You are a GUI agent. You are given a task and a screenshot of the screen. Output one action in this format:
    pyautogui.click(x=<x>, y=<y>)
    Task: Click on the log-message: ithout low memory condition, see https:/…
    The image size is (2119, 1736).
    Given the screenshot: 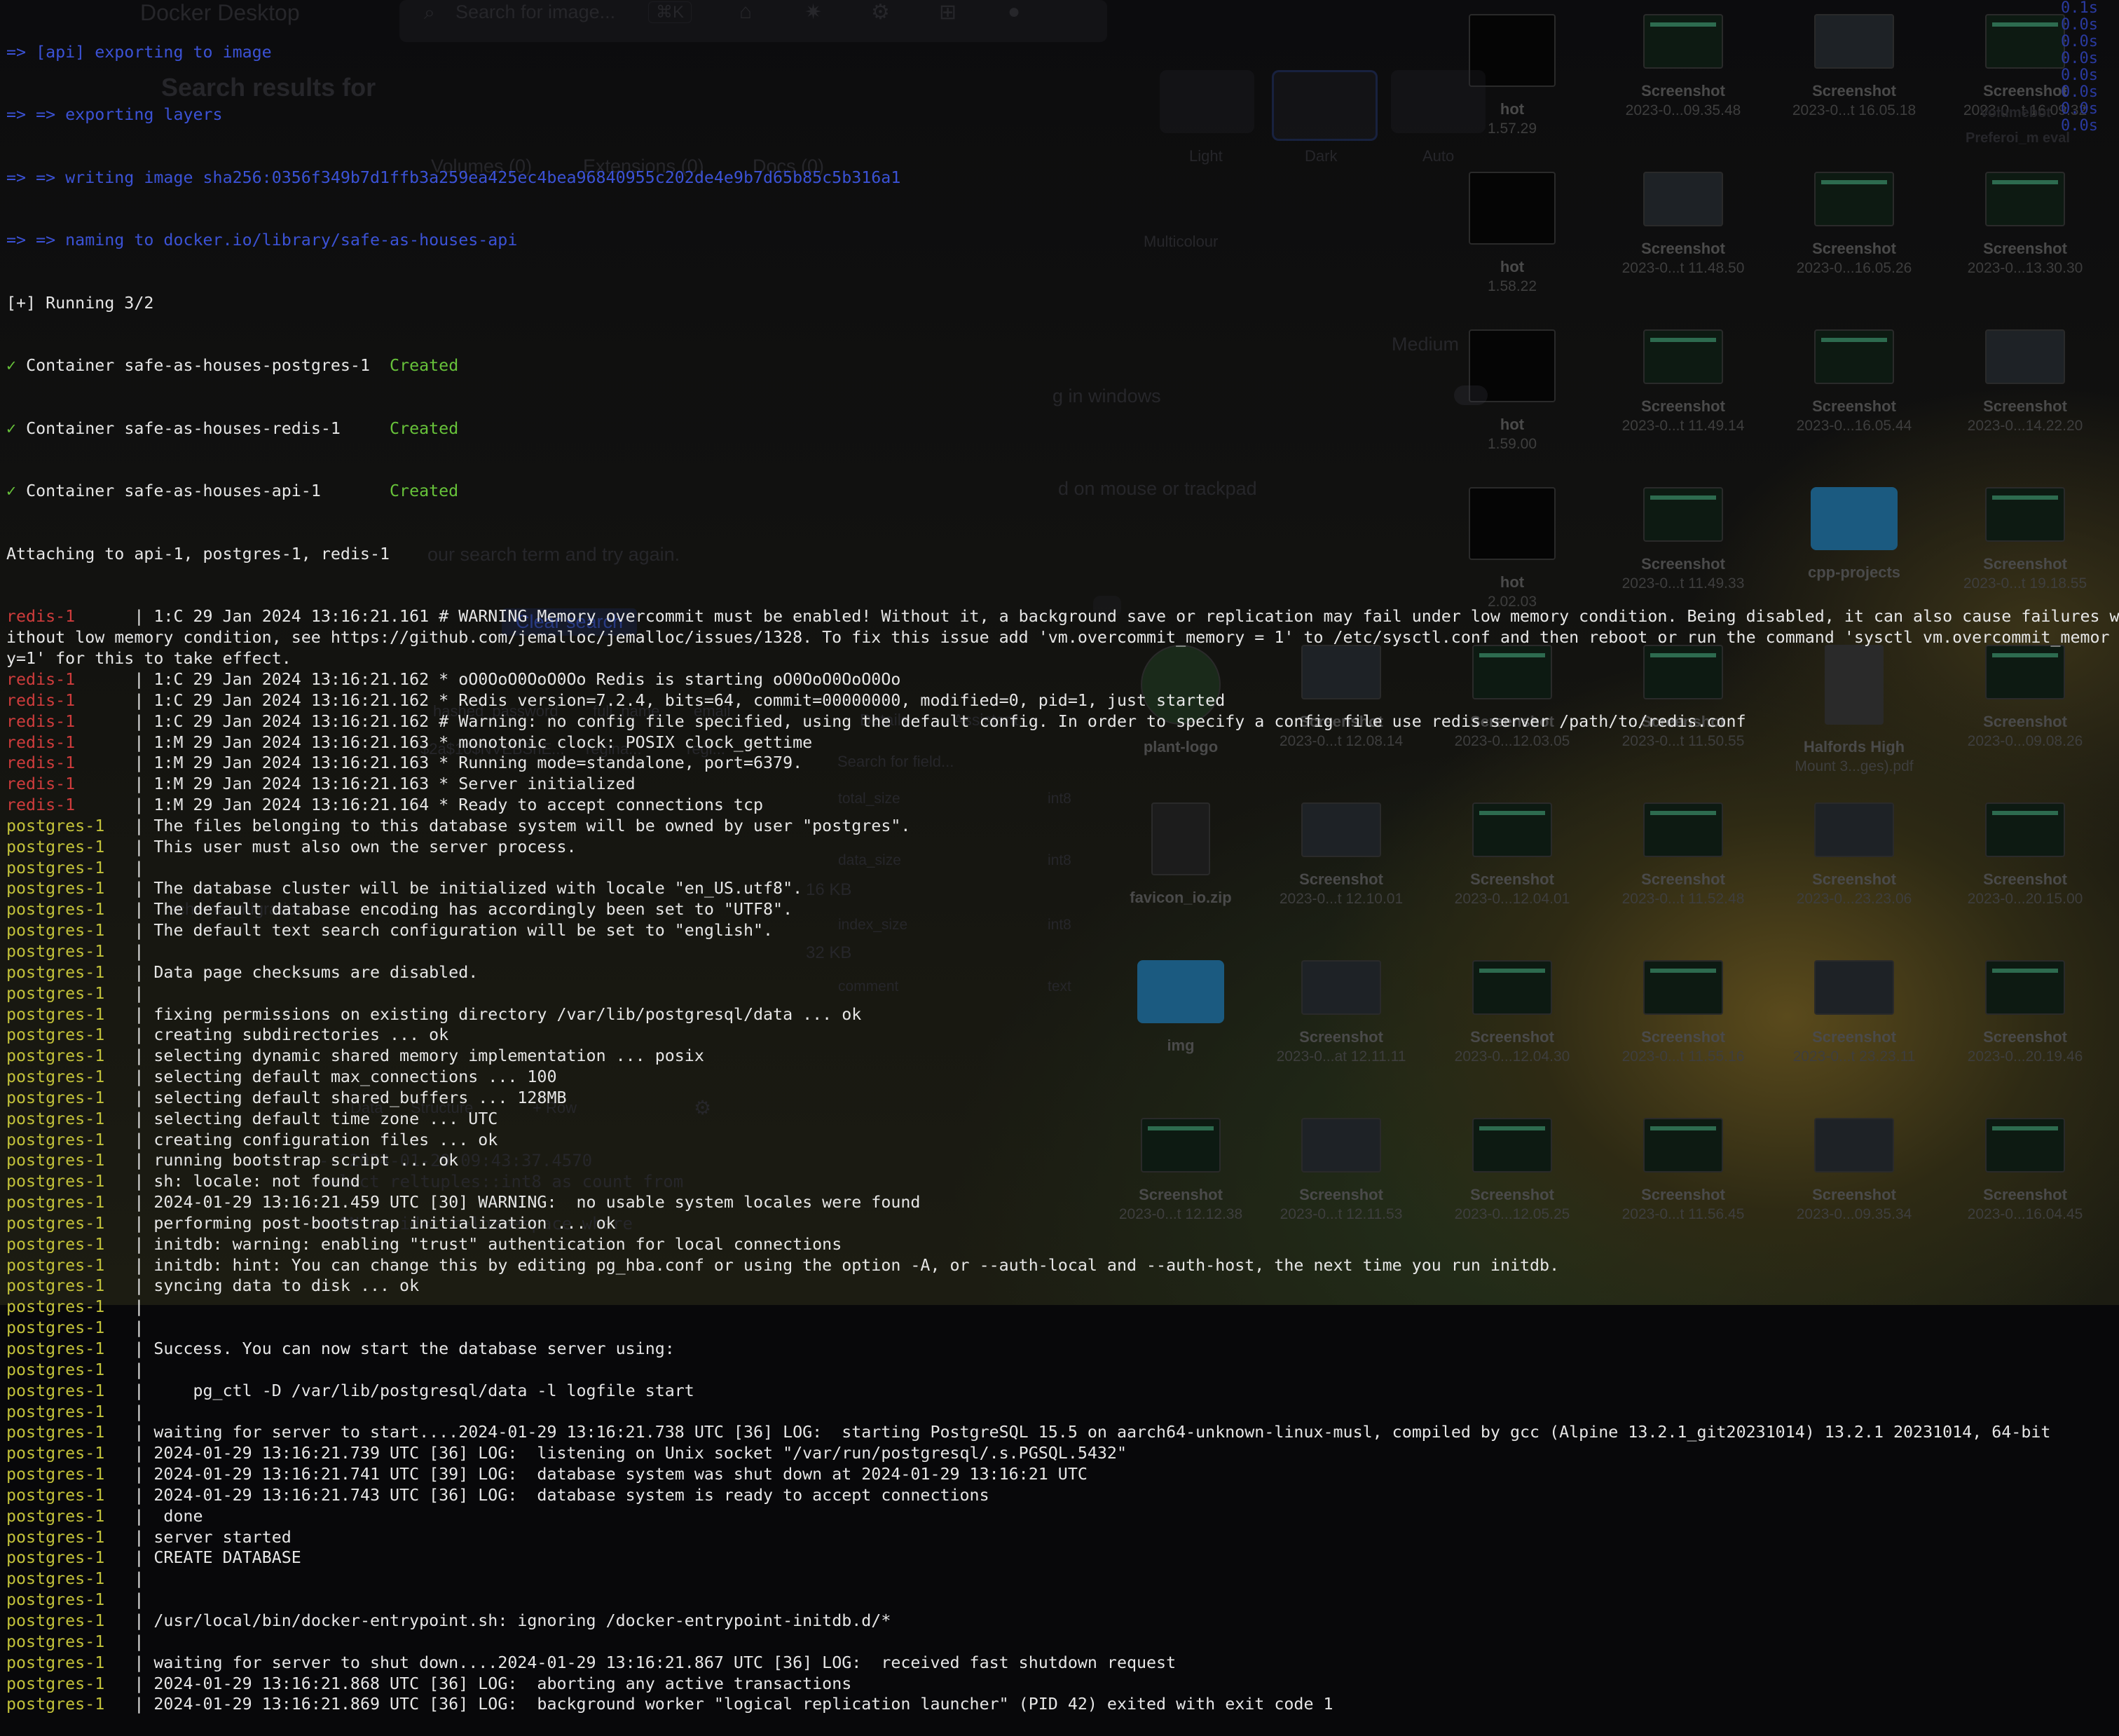 What is the action you would take?
    pyautogui.click(x=1058, y=638)
    